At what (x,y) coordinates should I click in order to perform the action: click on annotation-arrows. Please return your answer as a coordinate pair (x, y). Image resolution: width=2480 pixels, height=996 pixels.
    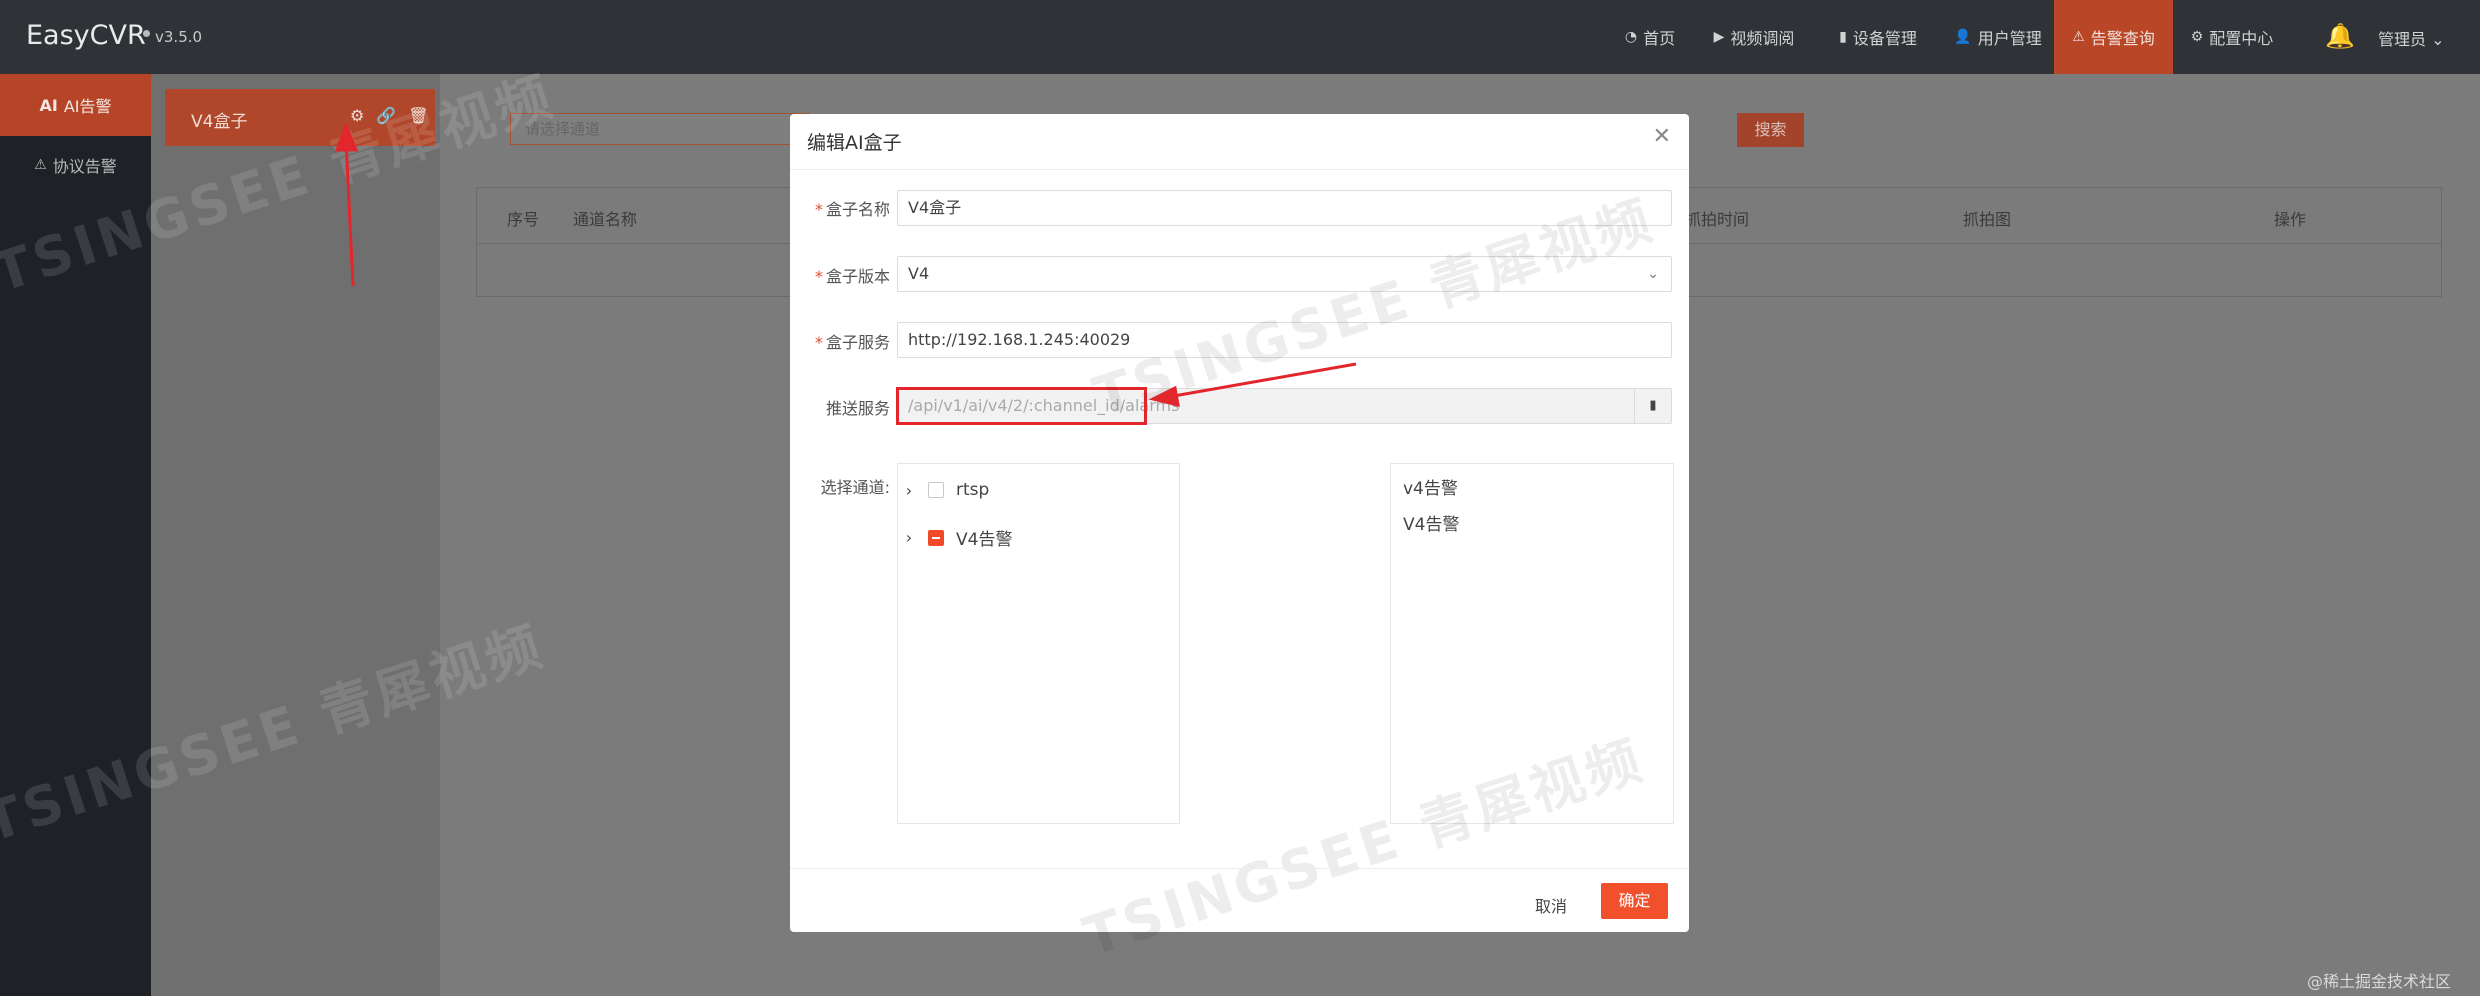
    Looking at the image, I should click on (845, 264).